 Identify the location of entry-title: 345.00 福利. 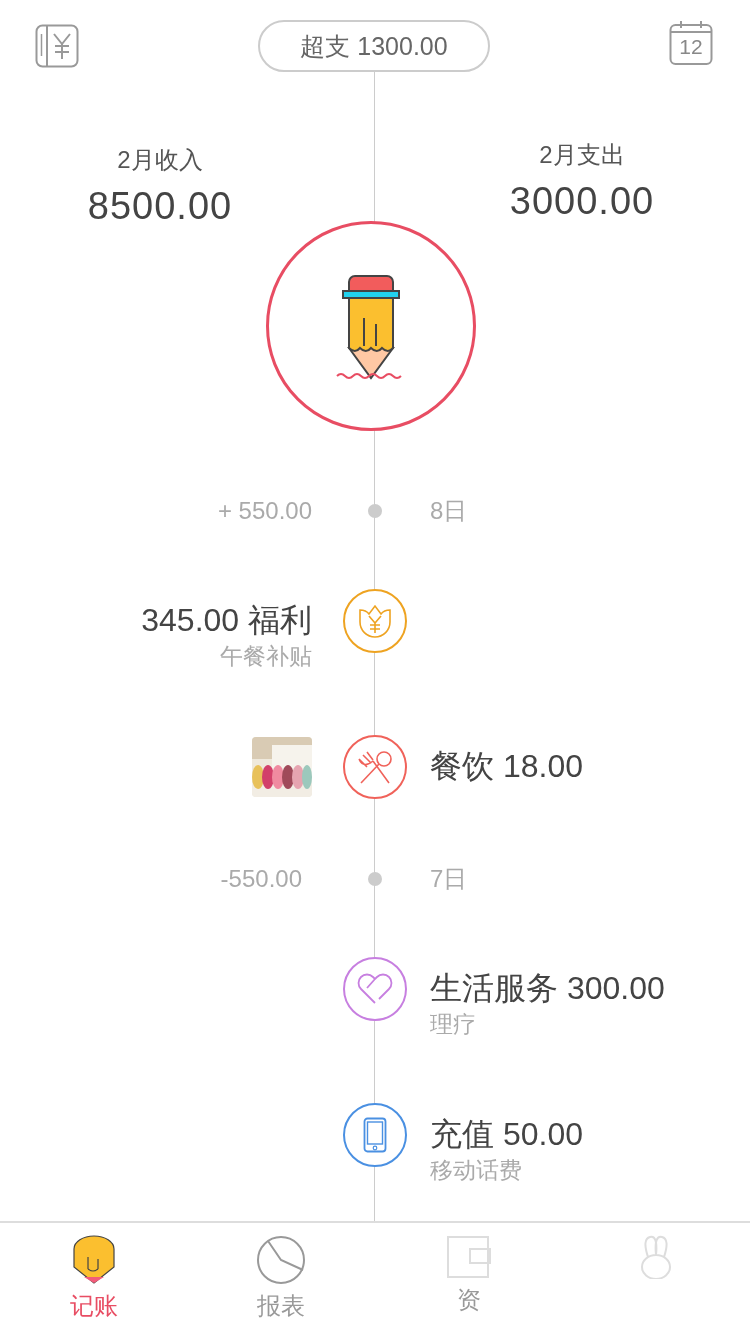
(226, 620).